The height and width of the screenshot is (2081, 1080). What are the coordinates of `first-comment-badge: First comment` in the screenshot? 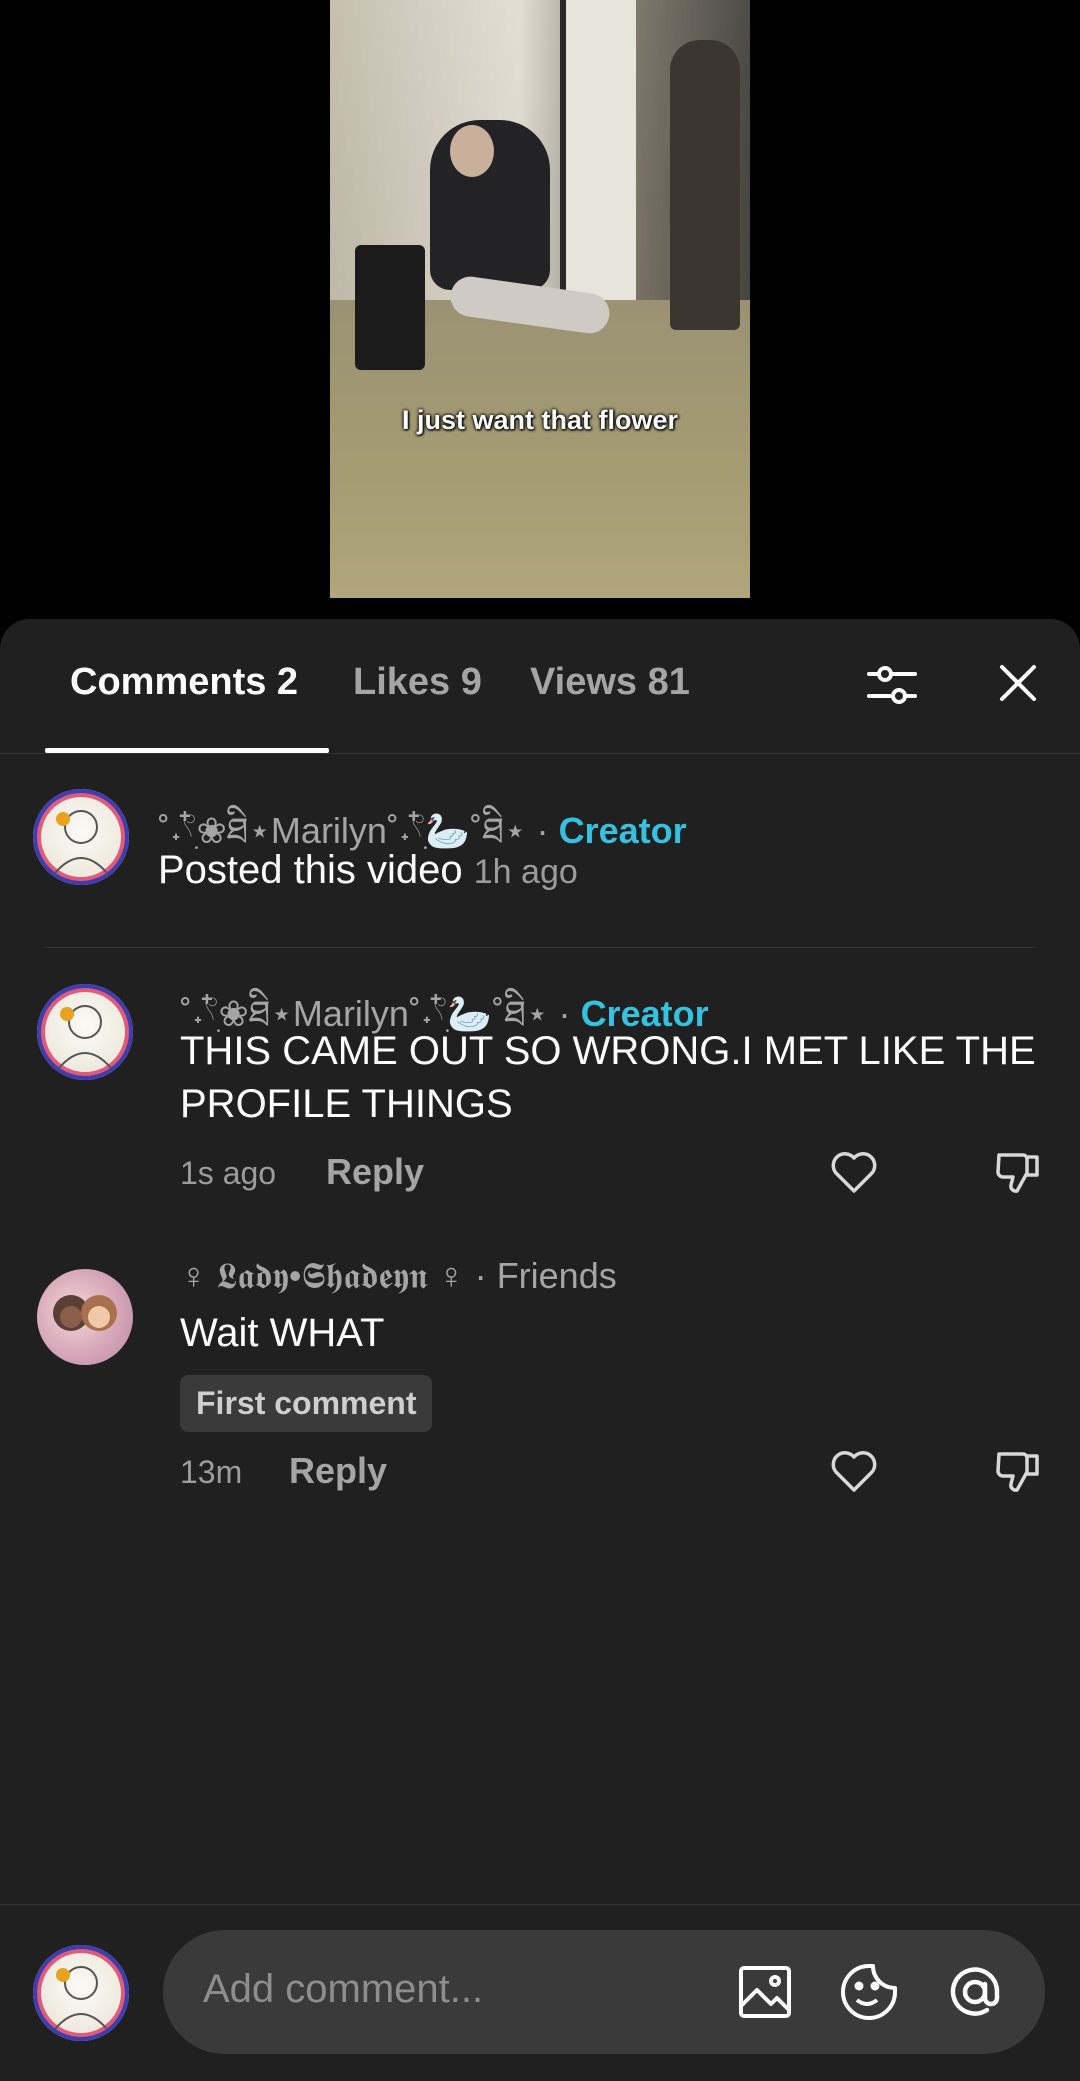 It's located at (306, 1403).